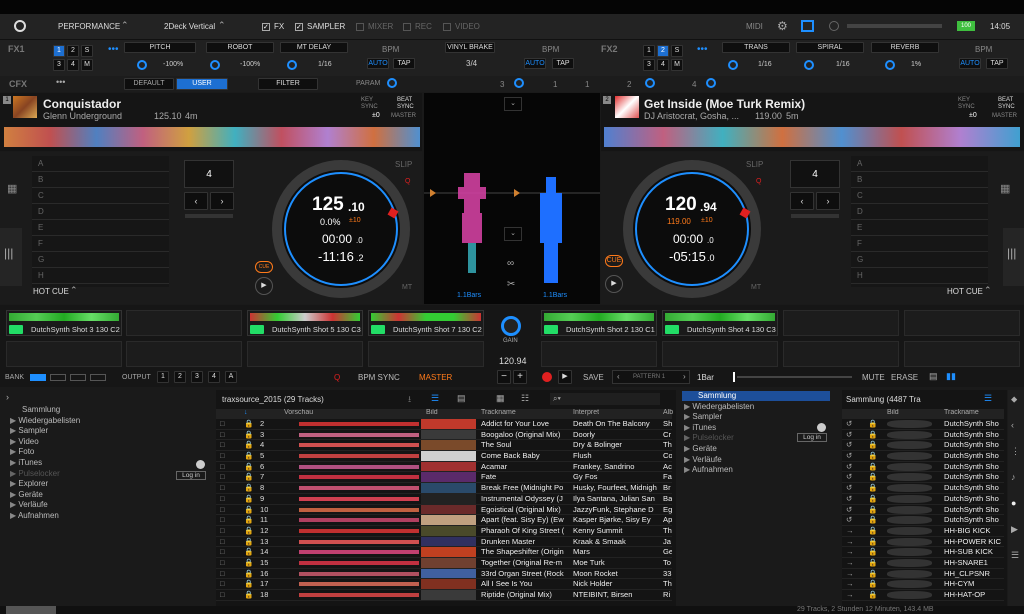  I want to click on deck2-cue-b: B, so click(919, 180).